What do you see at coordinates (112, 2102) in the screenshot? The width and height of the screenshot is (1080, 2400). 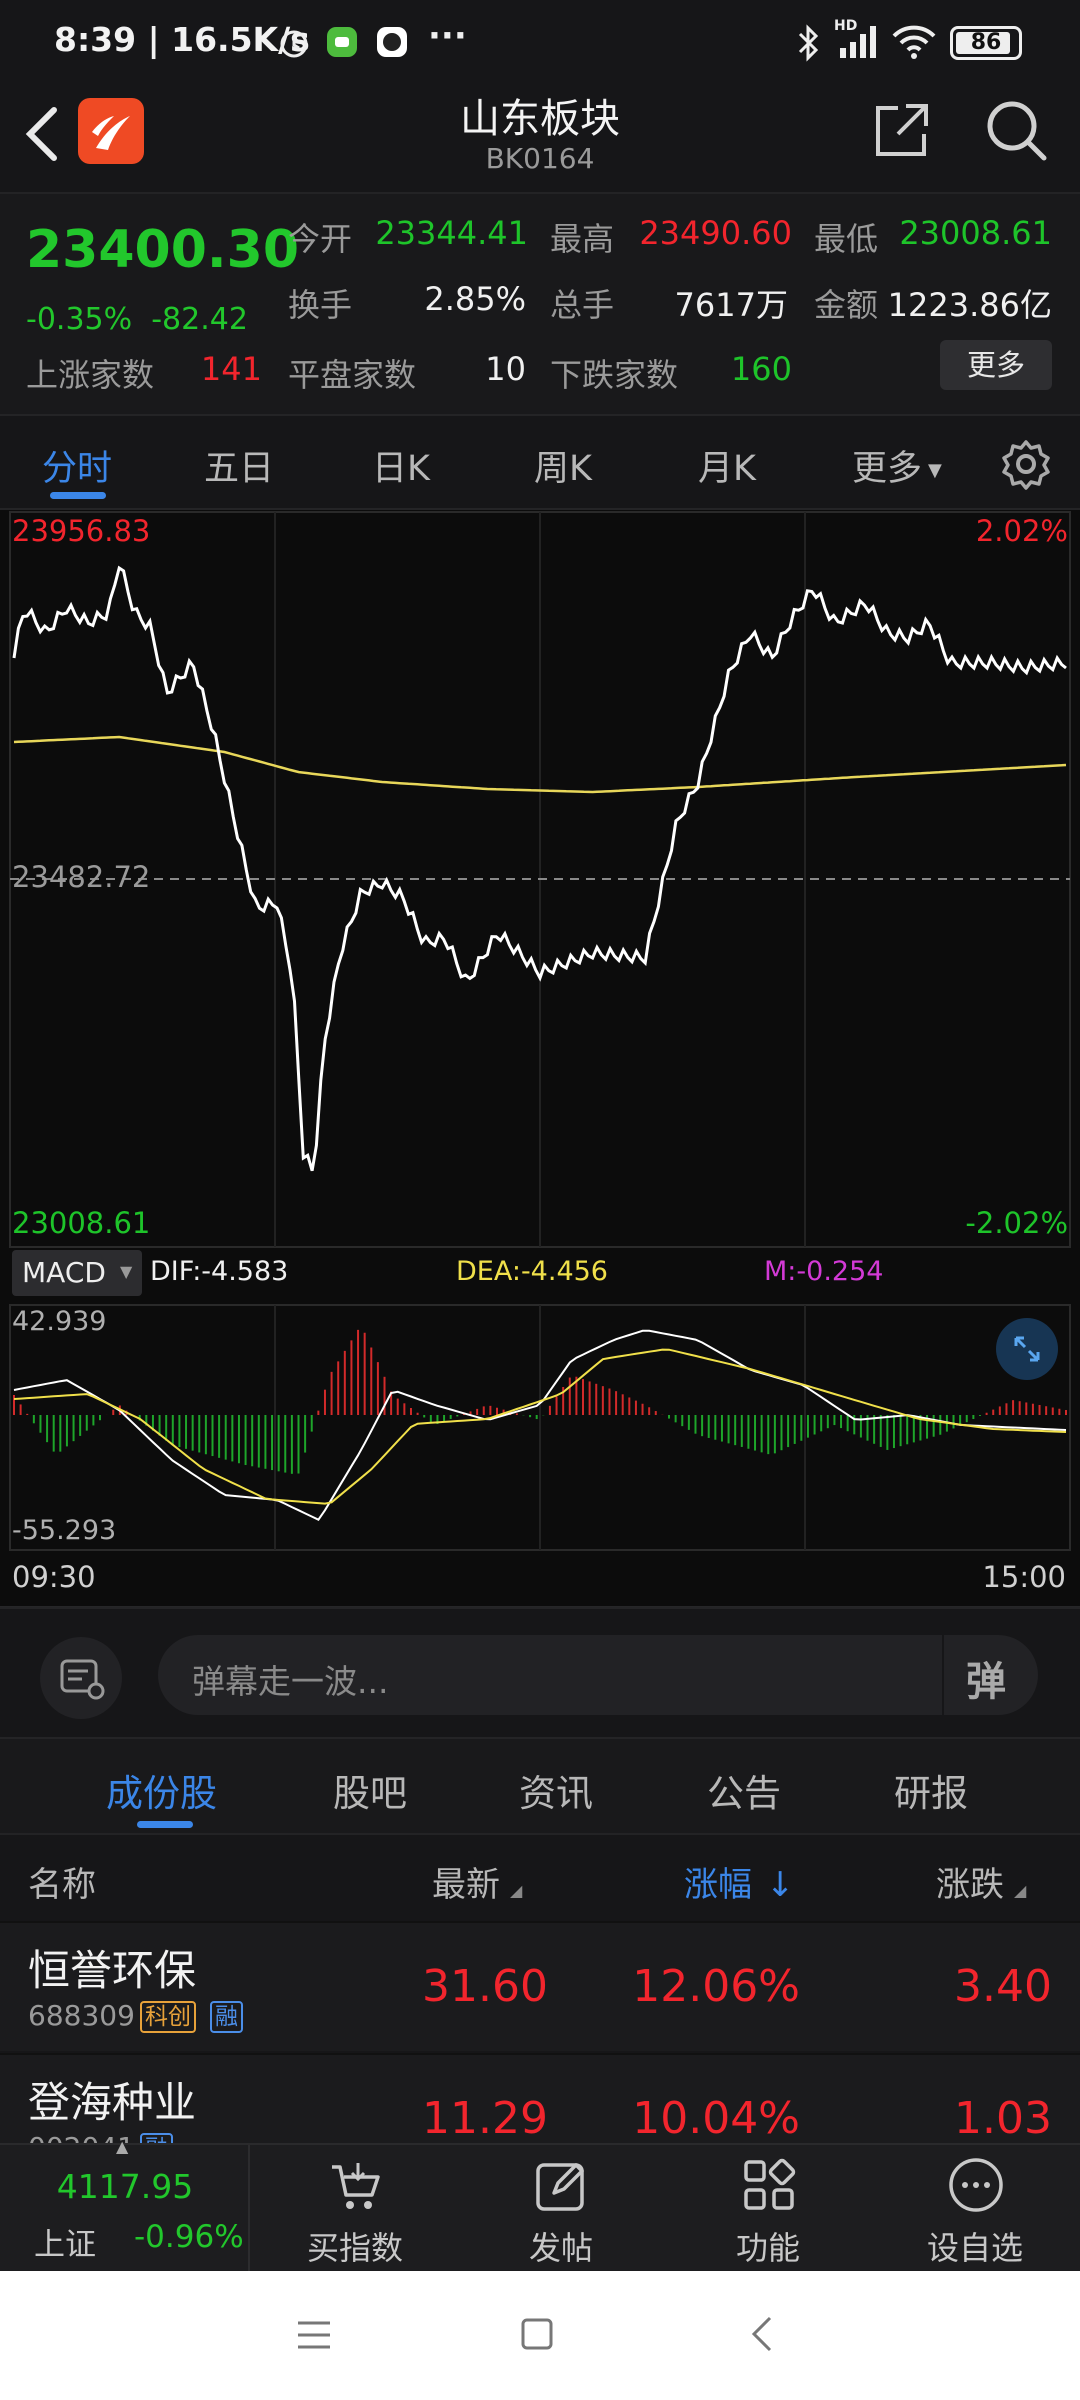 I see `stock-name: 登海种业` at bounding box center [112, 2102].